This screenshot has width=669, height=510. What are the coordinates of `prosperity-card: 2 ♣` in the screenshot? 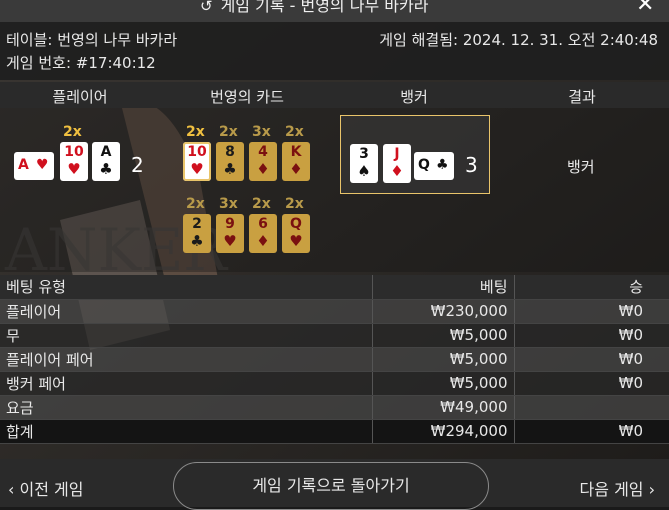 It's located at (197, 233).